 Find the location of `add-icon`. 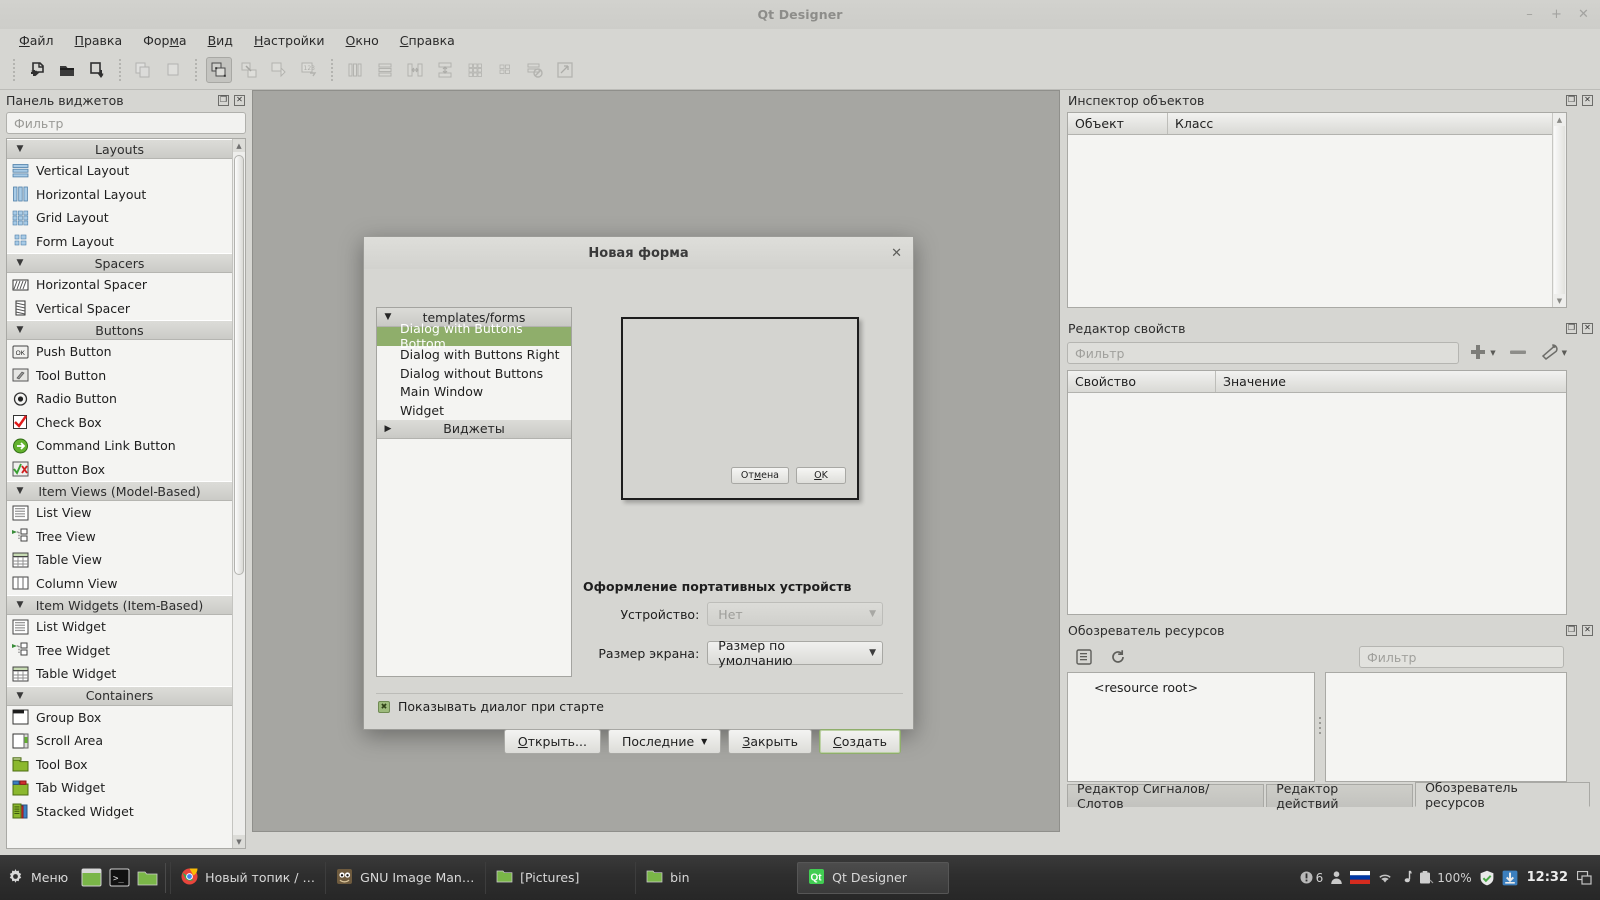

add-icon is located at coordinates (1478, 353).